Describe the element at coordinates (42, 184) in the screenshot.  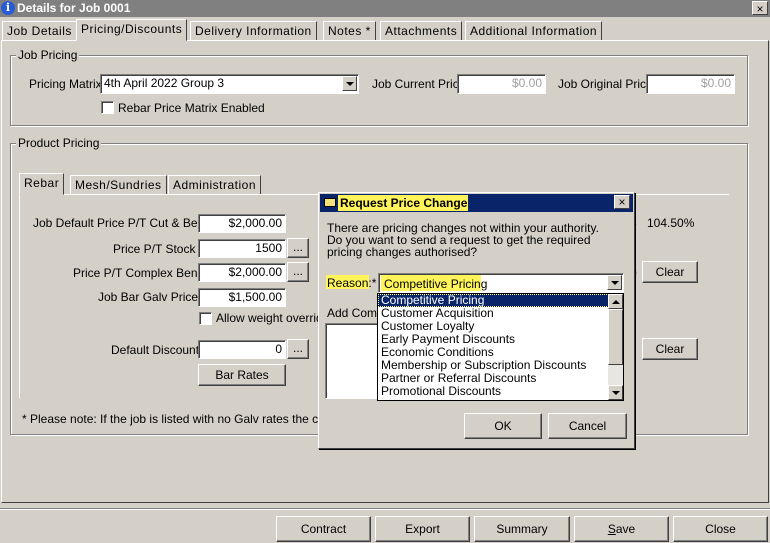
I see `tab-rebar: Rebar` at that location.